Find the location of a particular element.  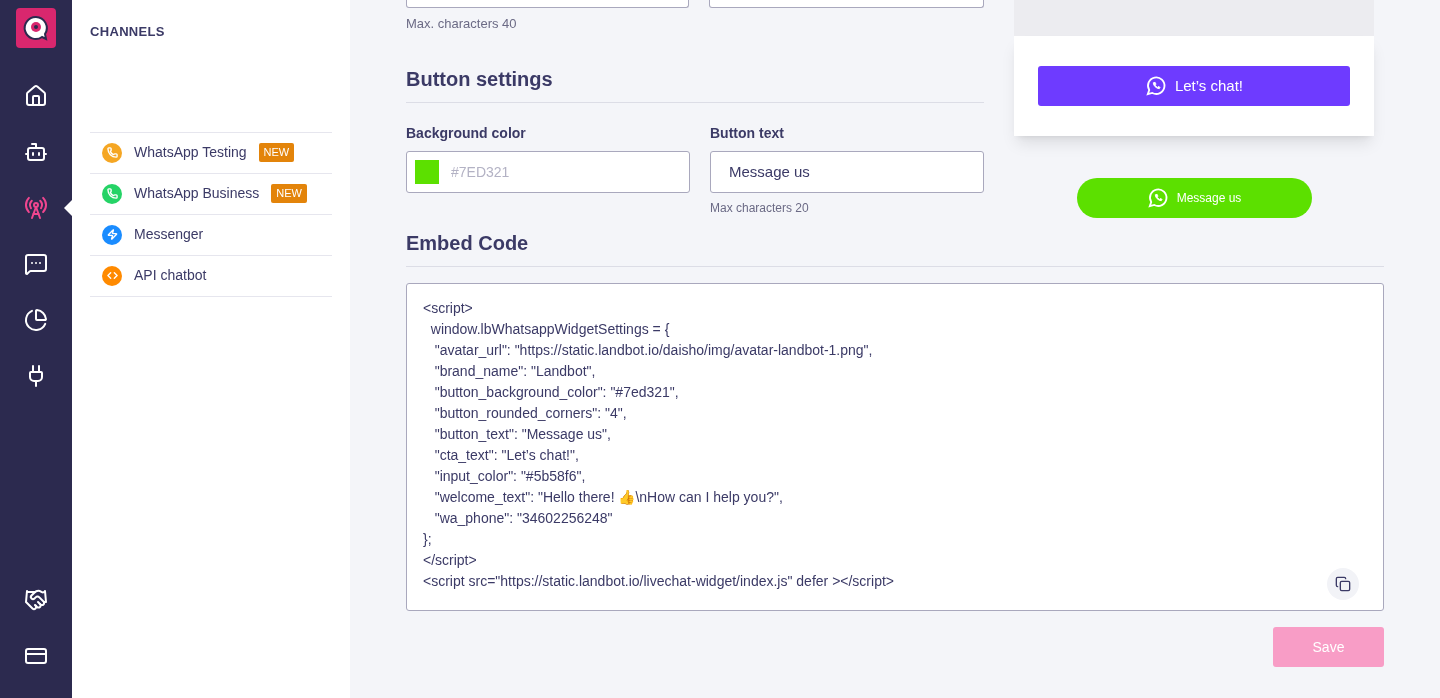

copy-icon is located at coordinates (1343, 584).